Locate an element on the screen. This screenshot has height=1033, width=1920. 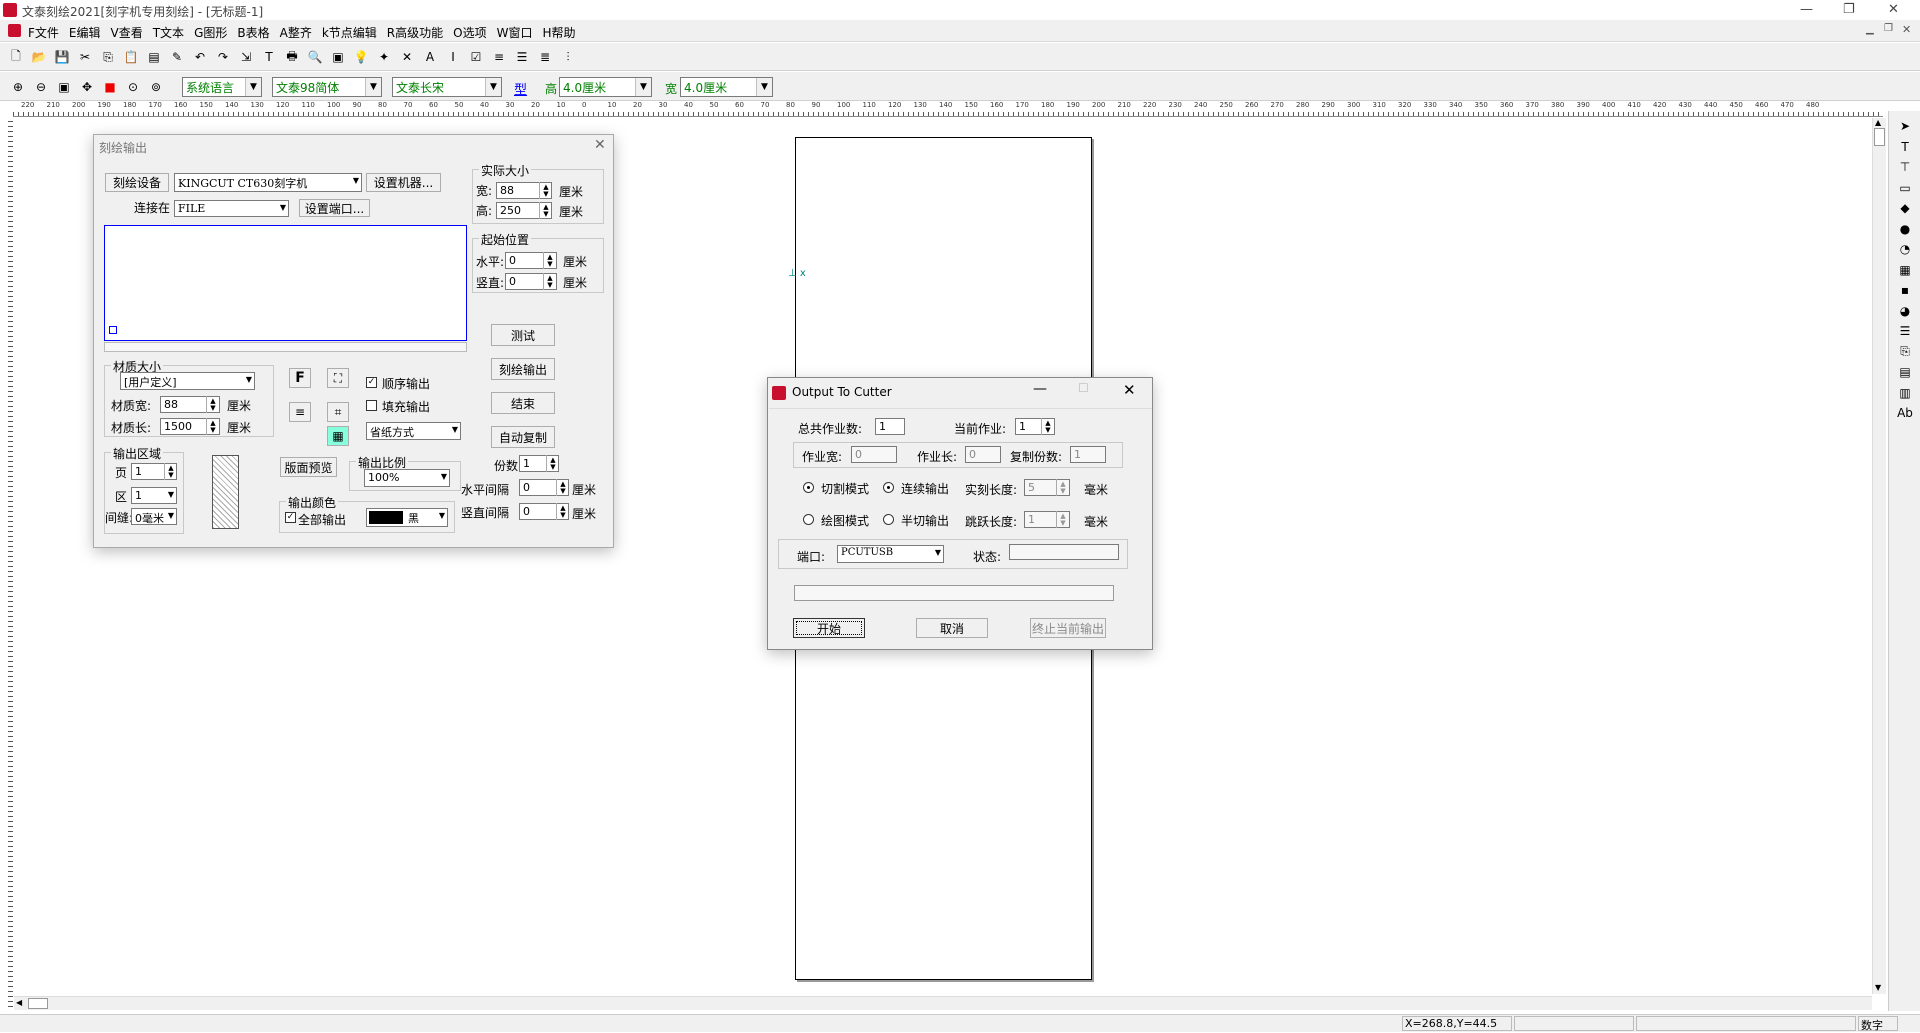
fill-output-checkbox is located at coordinates (371, 405).